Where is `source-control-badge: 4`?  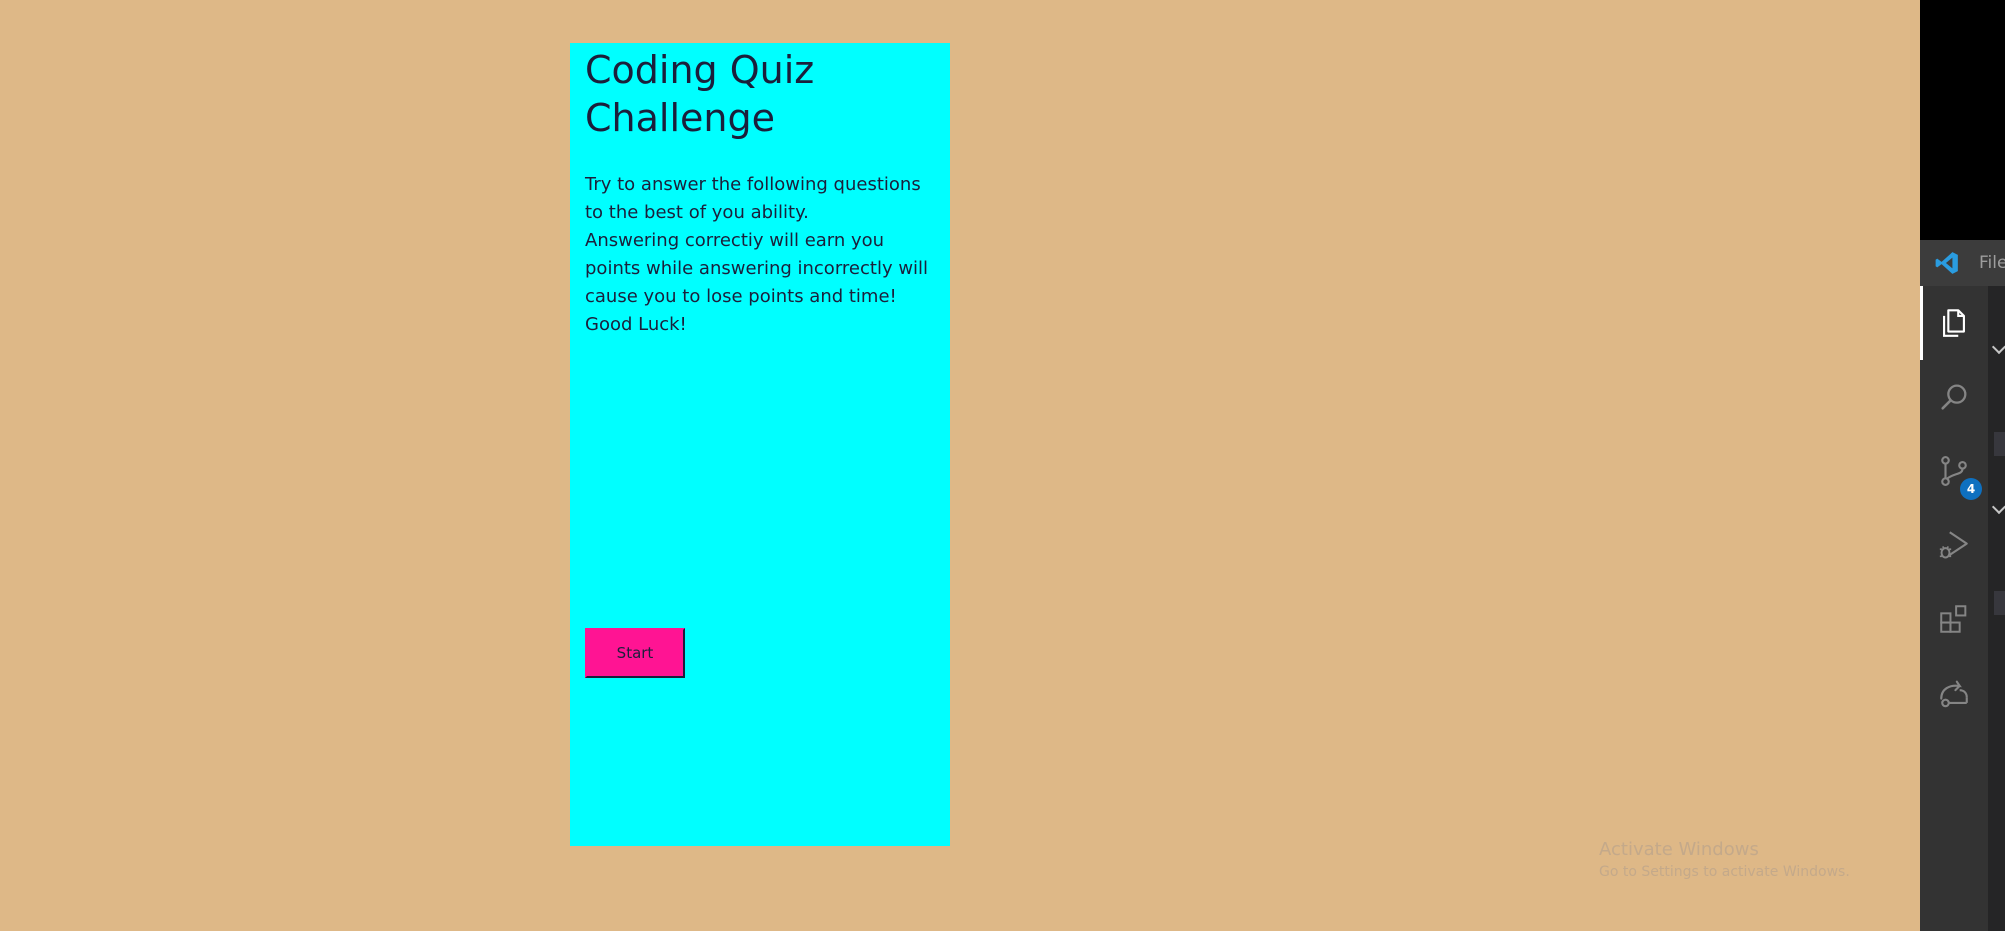
source-control-badge: 4 is located at coordinates (1971, 489).